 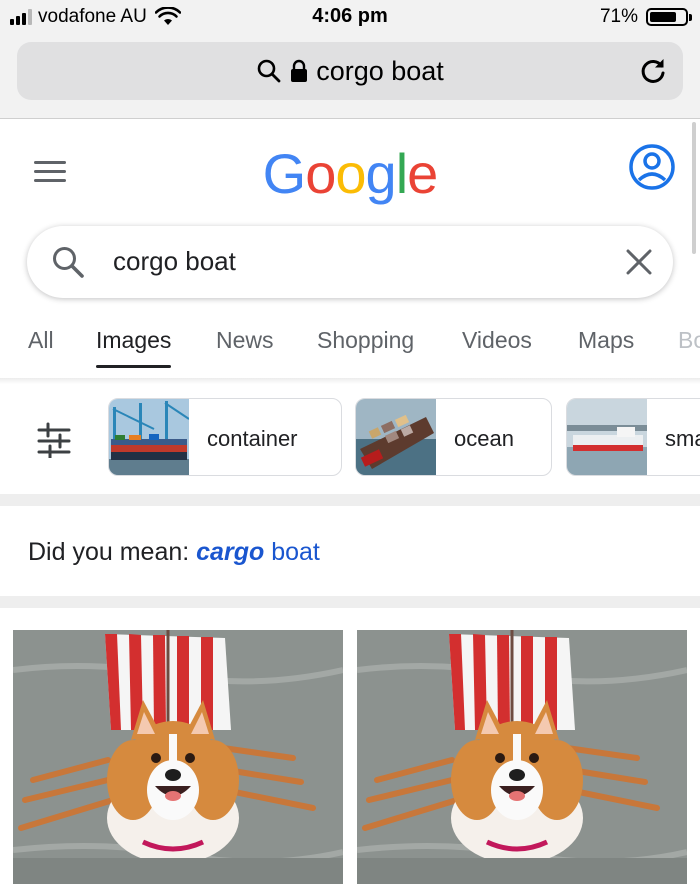 What do you see at coordinates (669, 17) in the screenshot?
I see `battery-icon` at bounding box center [669, 17].